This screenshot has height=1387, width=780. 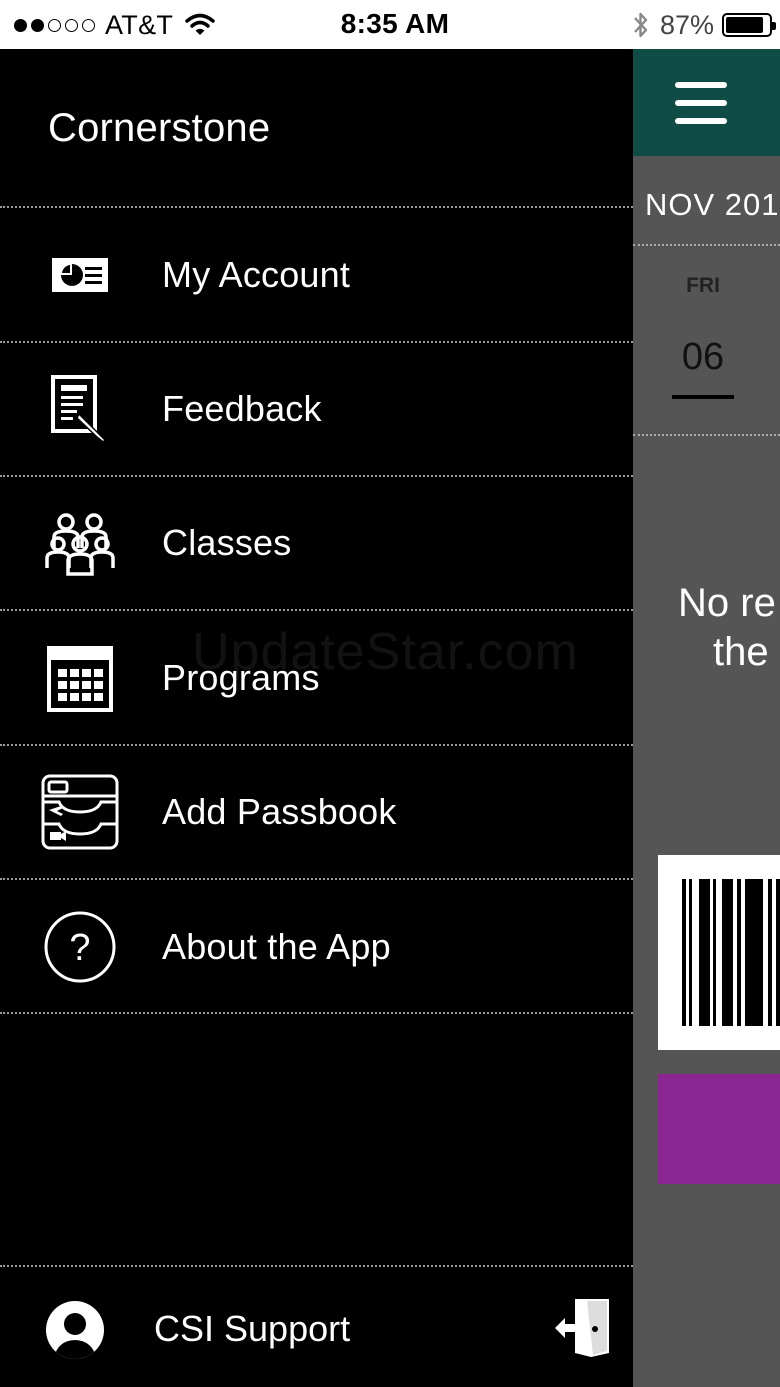 I want to click on empty-message-line1: No re, so click(x=727, y=603).